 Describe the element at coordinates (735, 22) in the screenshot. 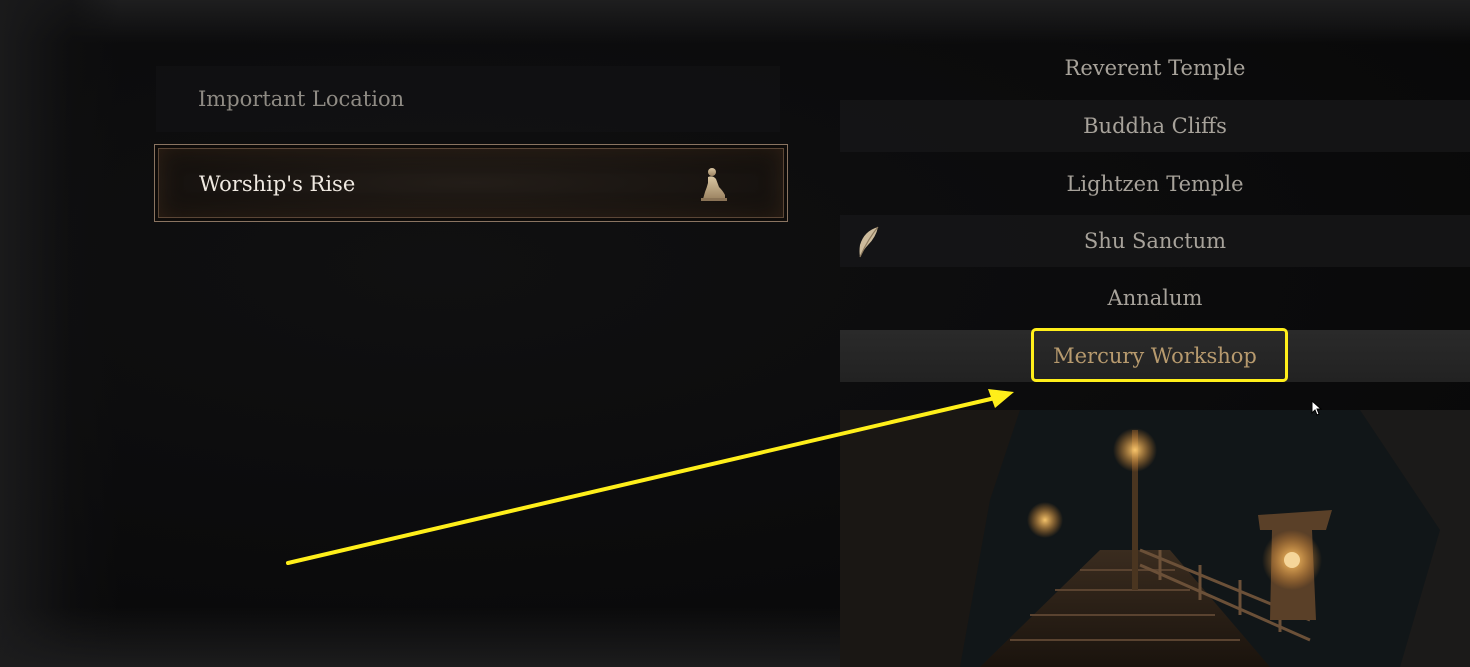

I see `top-border-texture` at that location.